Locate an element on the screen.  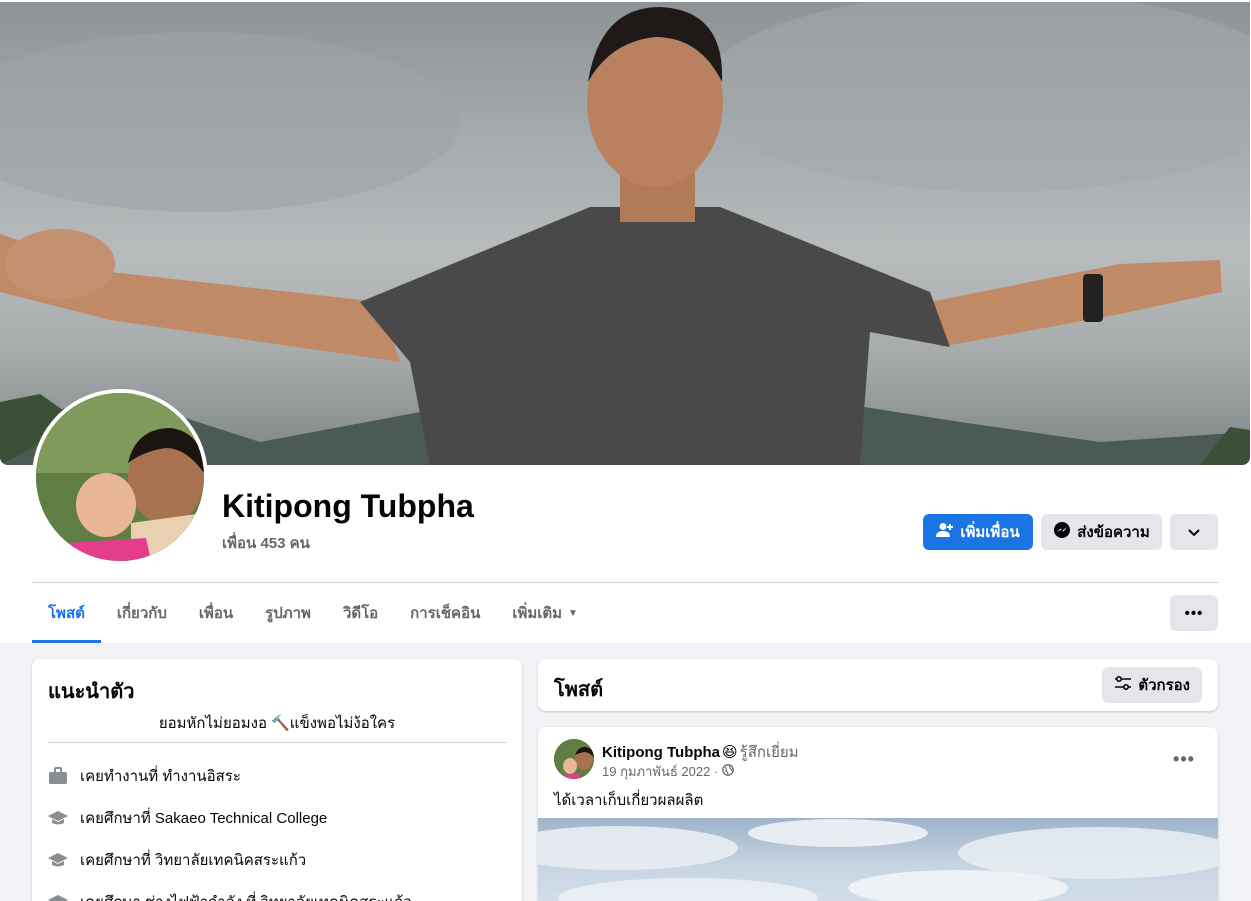
post-author-name: Kitipong Tubpha is located at coordinates (661, 752).